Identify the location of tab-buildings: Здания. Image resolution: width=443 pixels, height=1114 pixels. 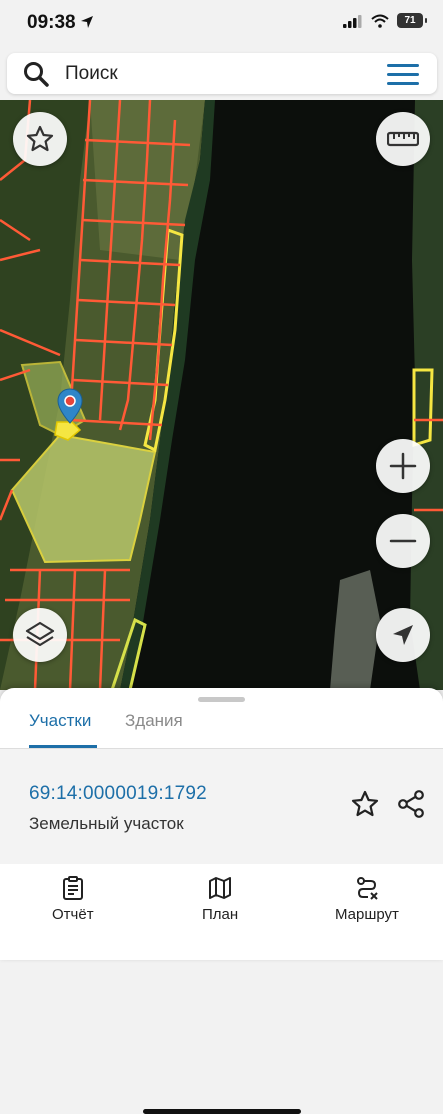
(154, 721).